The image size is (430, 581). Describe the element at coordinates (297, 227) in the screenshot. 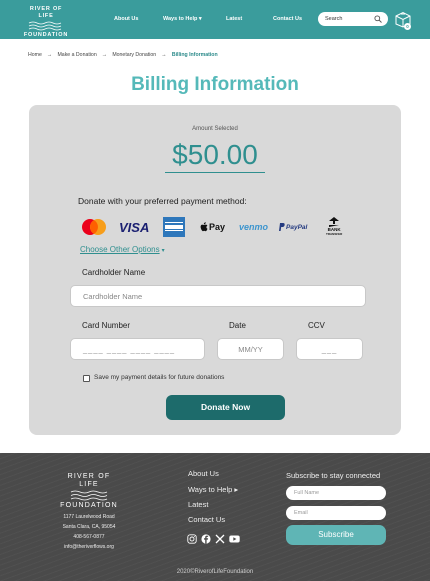

I see `paypal-label: PayPal` at that location.